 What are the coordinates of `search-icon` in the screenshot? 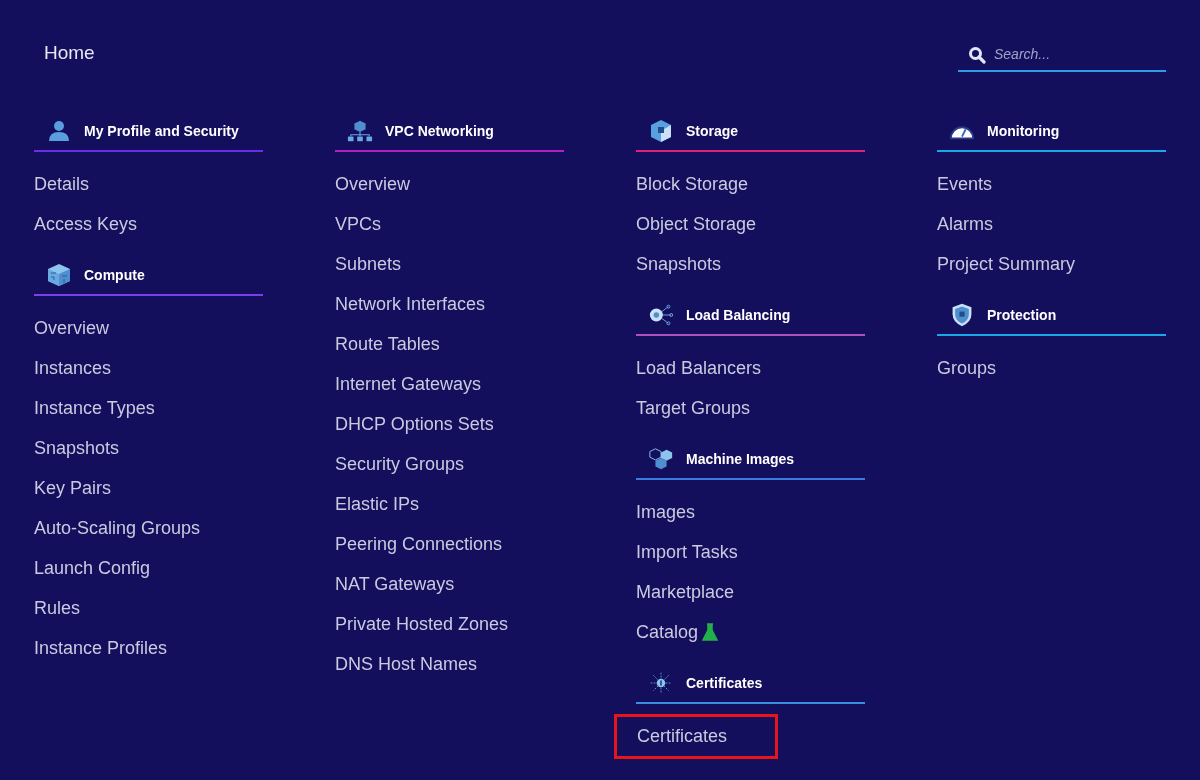 It's located at (977, 55).